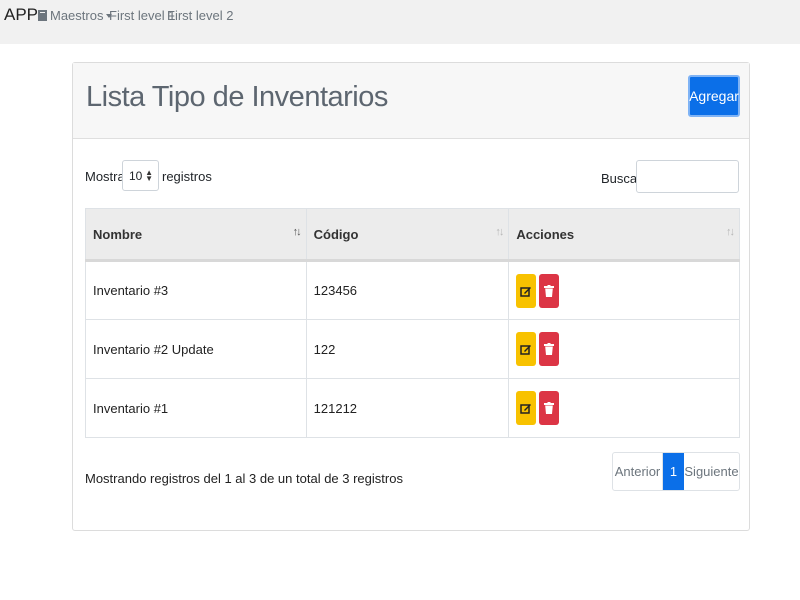 The width and height of the screenshot is (800, 600). What do you see at coordinates (545, 234) in the screenshot?
I see `column-header-label: Acciones` at bounding box center [545, 234].